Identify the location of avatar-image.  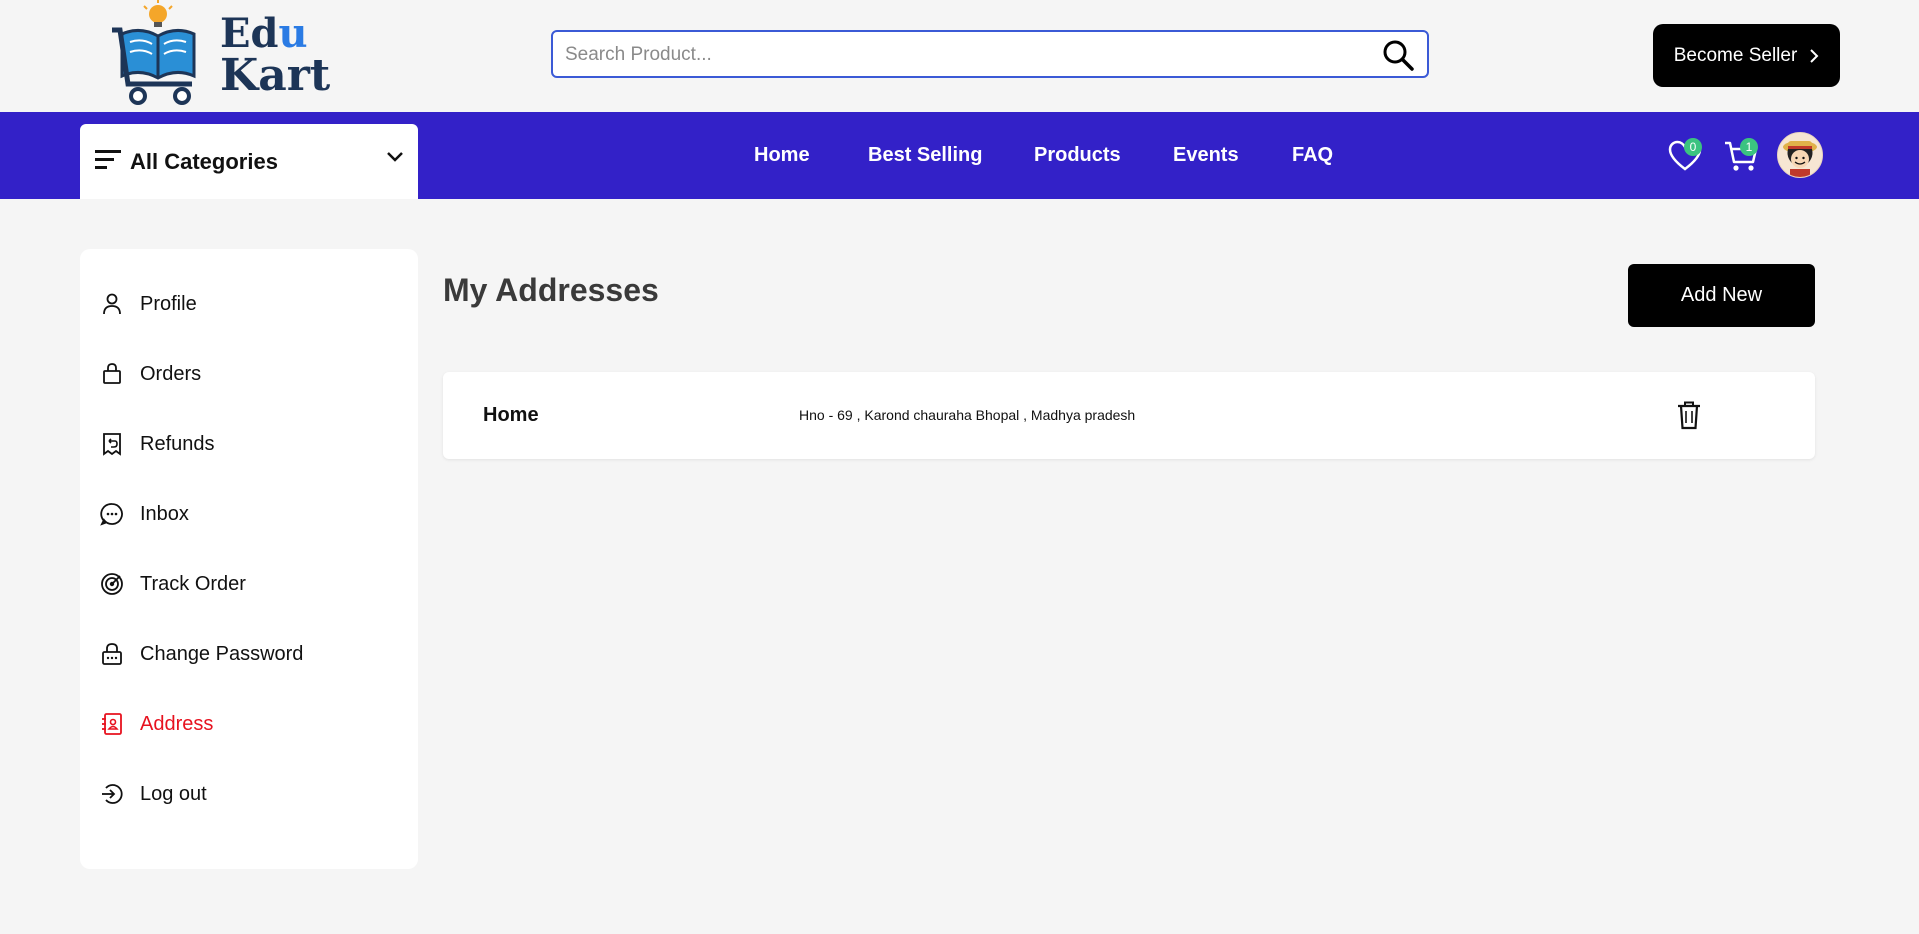
(1800, 155).